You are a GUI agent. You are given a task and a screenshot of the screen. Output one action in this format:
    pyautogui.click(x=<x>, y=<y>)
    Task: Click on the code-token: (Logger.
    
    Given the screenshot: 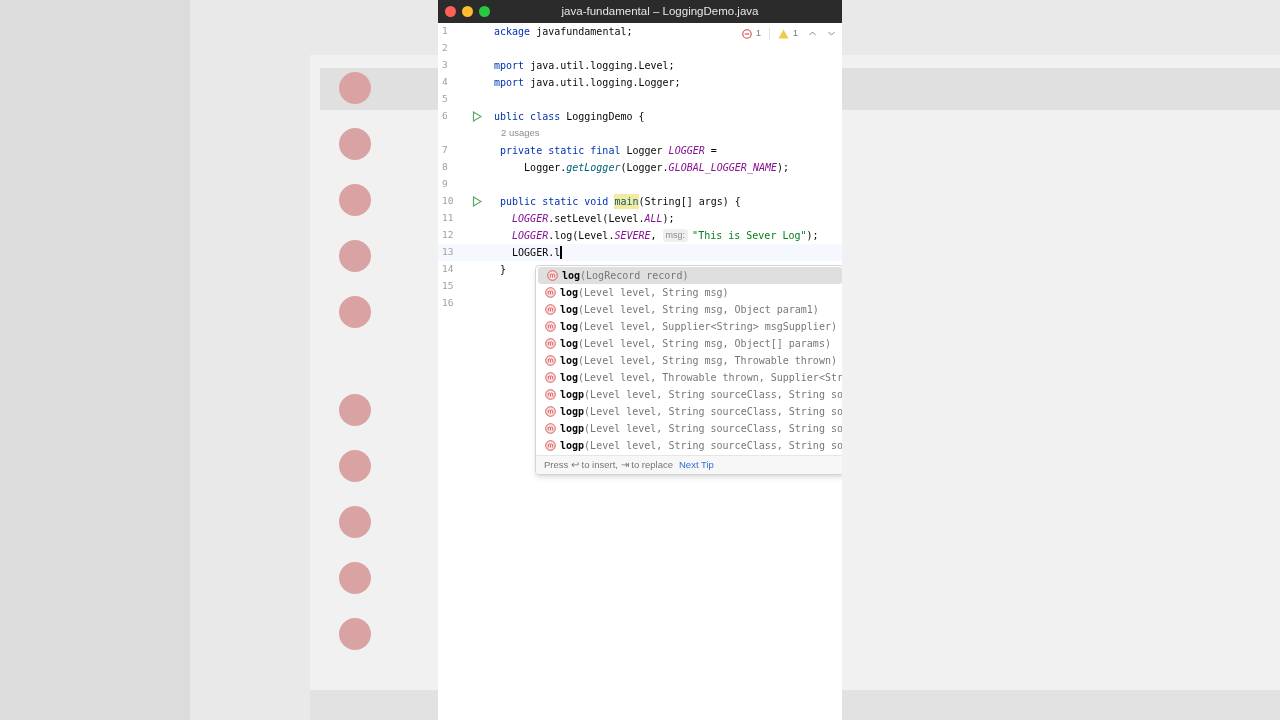 What is the action you would take?
    pyautogui.click(x=644, y=167)
    